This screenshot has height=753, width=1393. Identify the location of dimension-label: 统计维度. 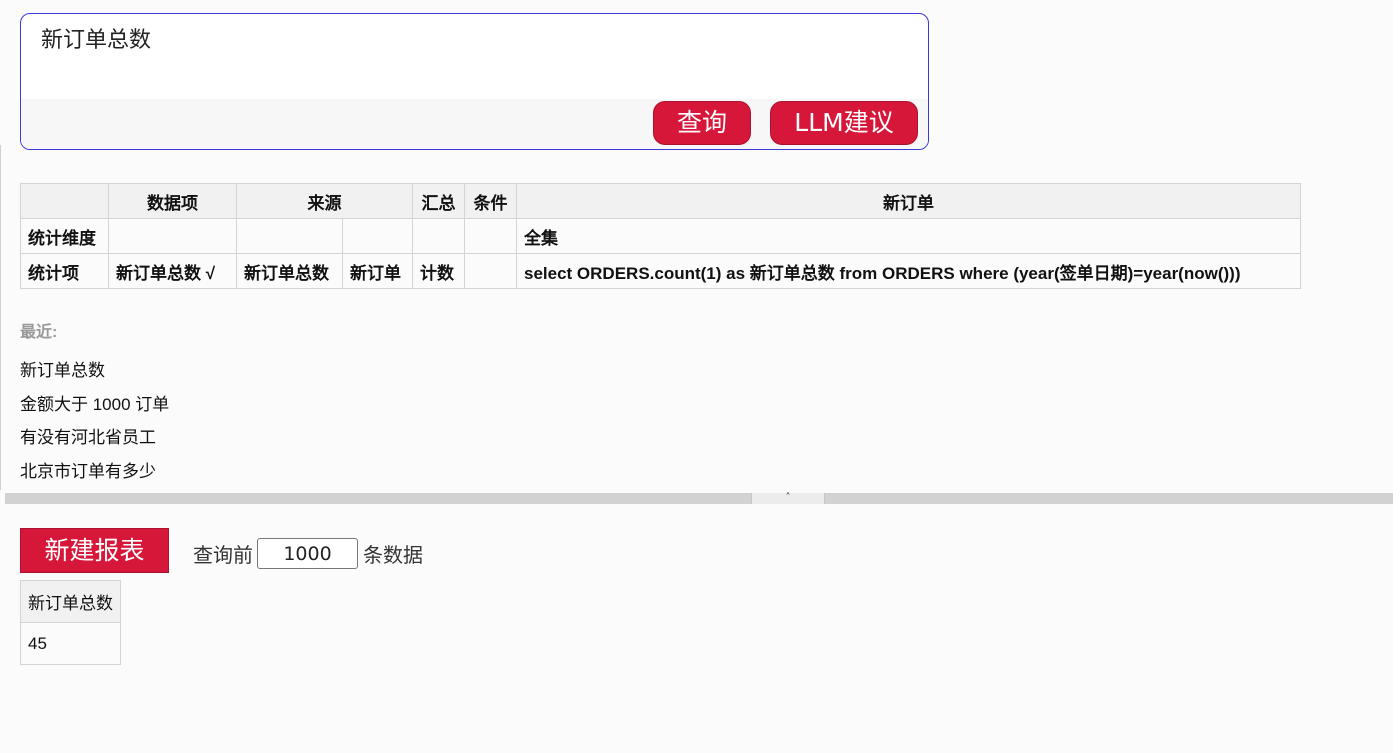
(64, 236).